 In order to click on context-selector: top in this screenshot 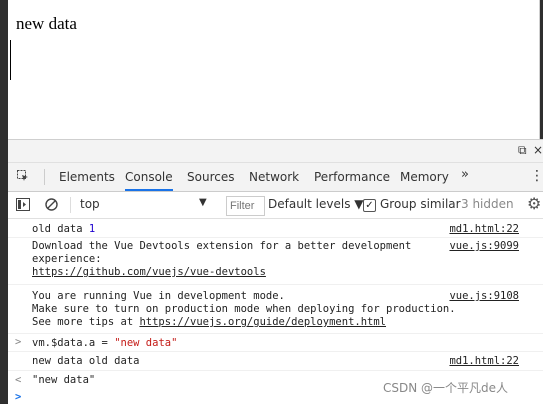, I will do `click(90, 204)`.